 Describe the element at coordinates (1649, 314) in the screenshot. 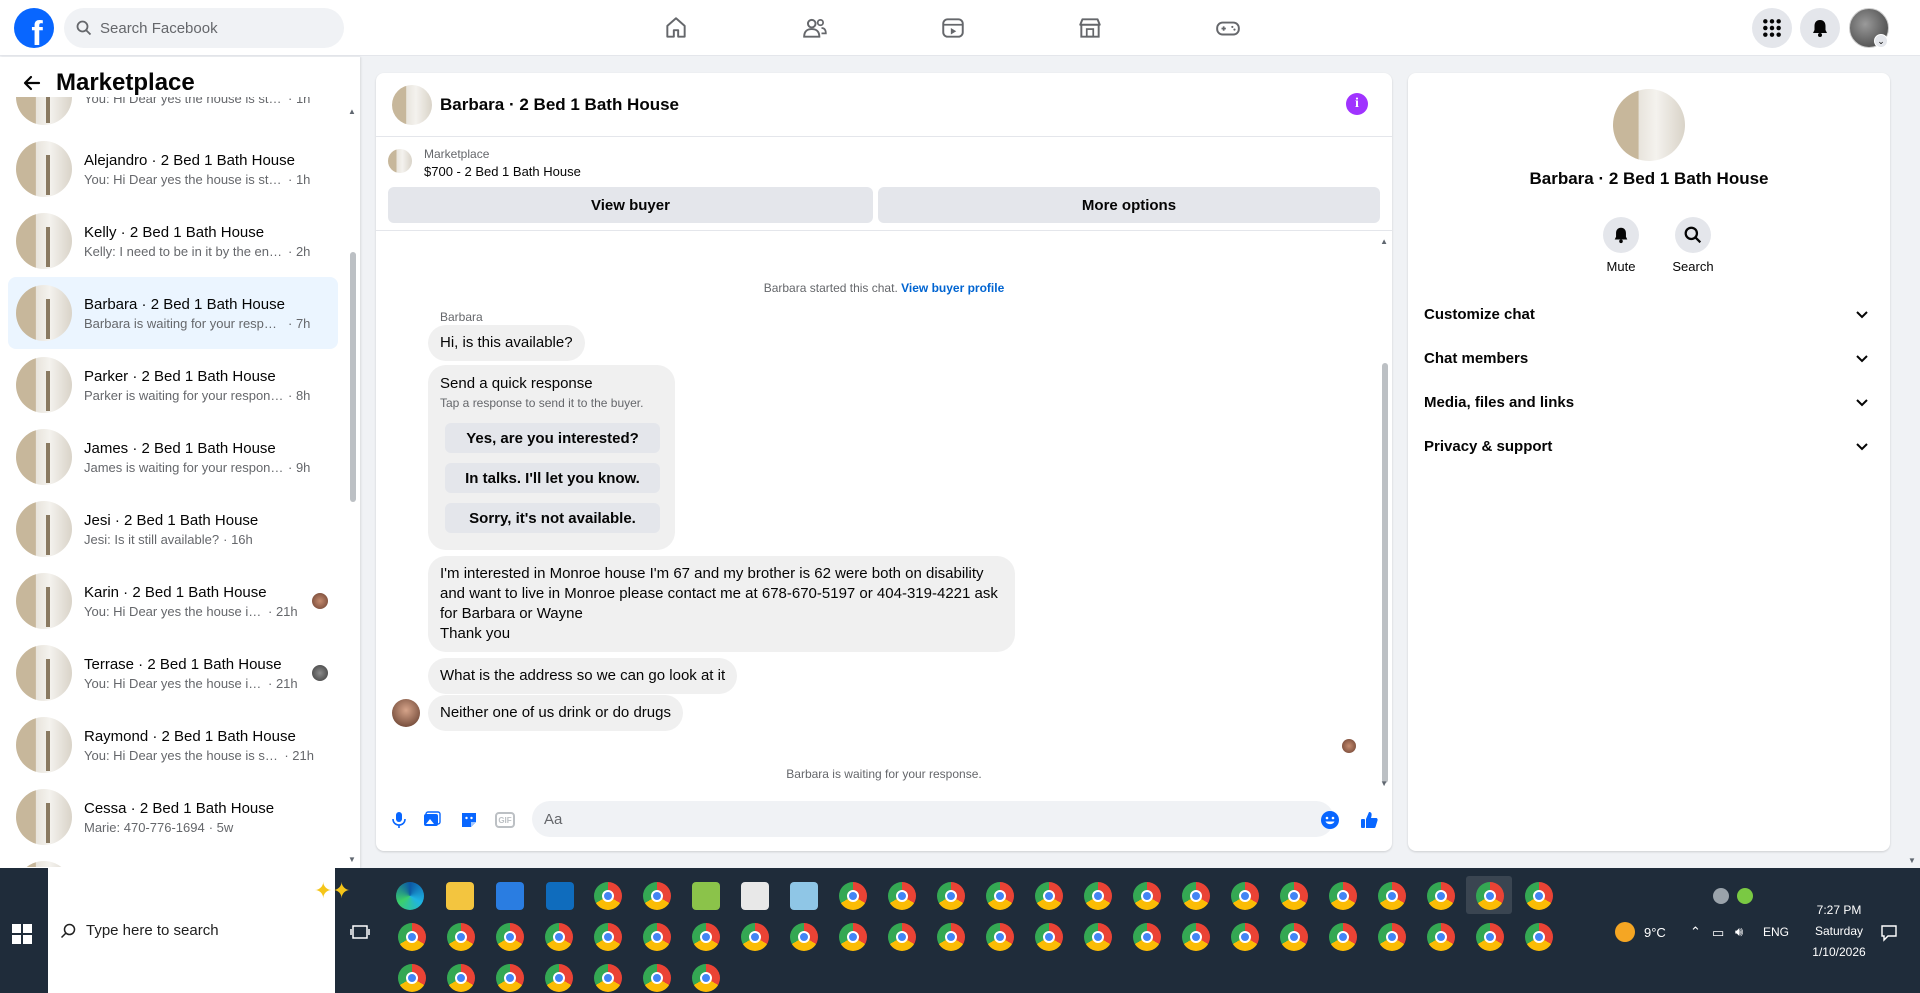

I see `customize-chat-row: Customize chat` at that location.